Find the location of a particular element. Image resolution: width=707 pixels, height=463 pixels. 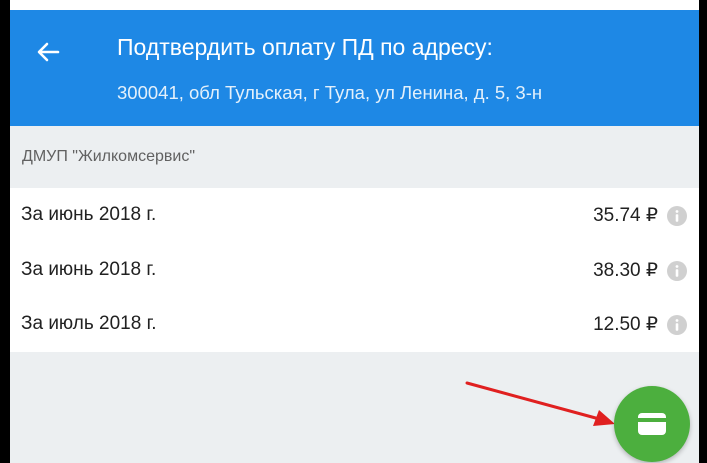

payment-period: За июль 2018 г. is located at coordinates (89, 323).